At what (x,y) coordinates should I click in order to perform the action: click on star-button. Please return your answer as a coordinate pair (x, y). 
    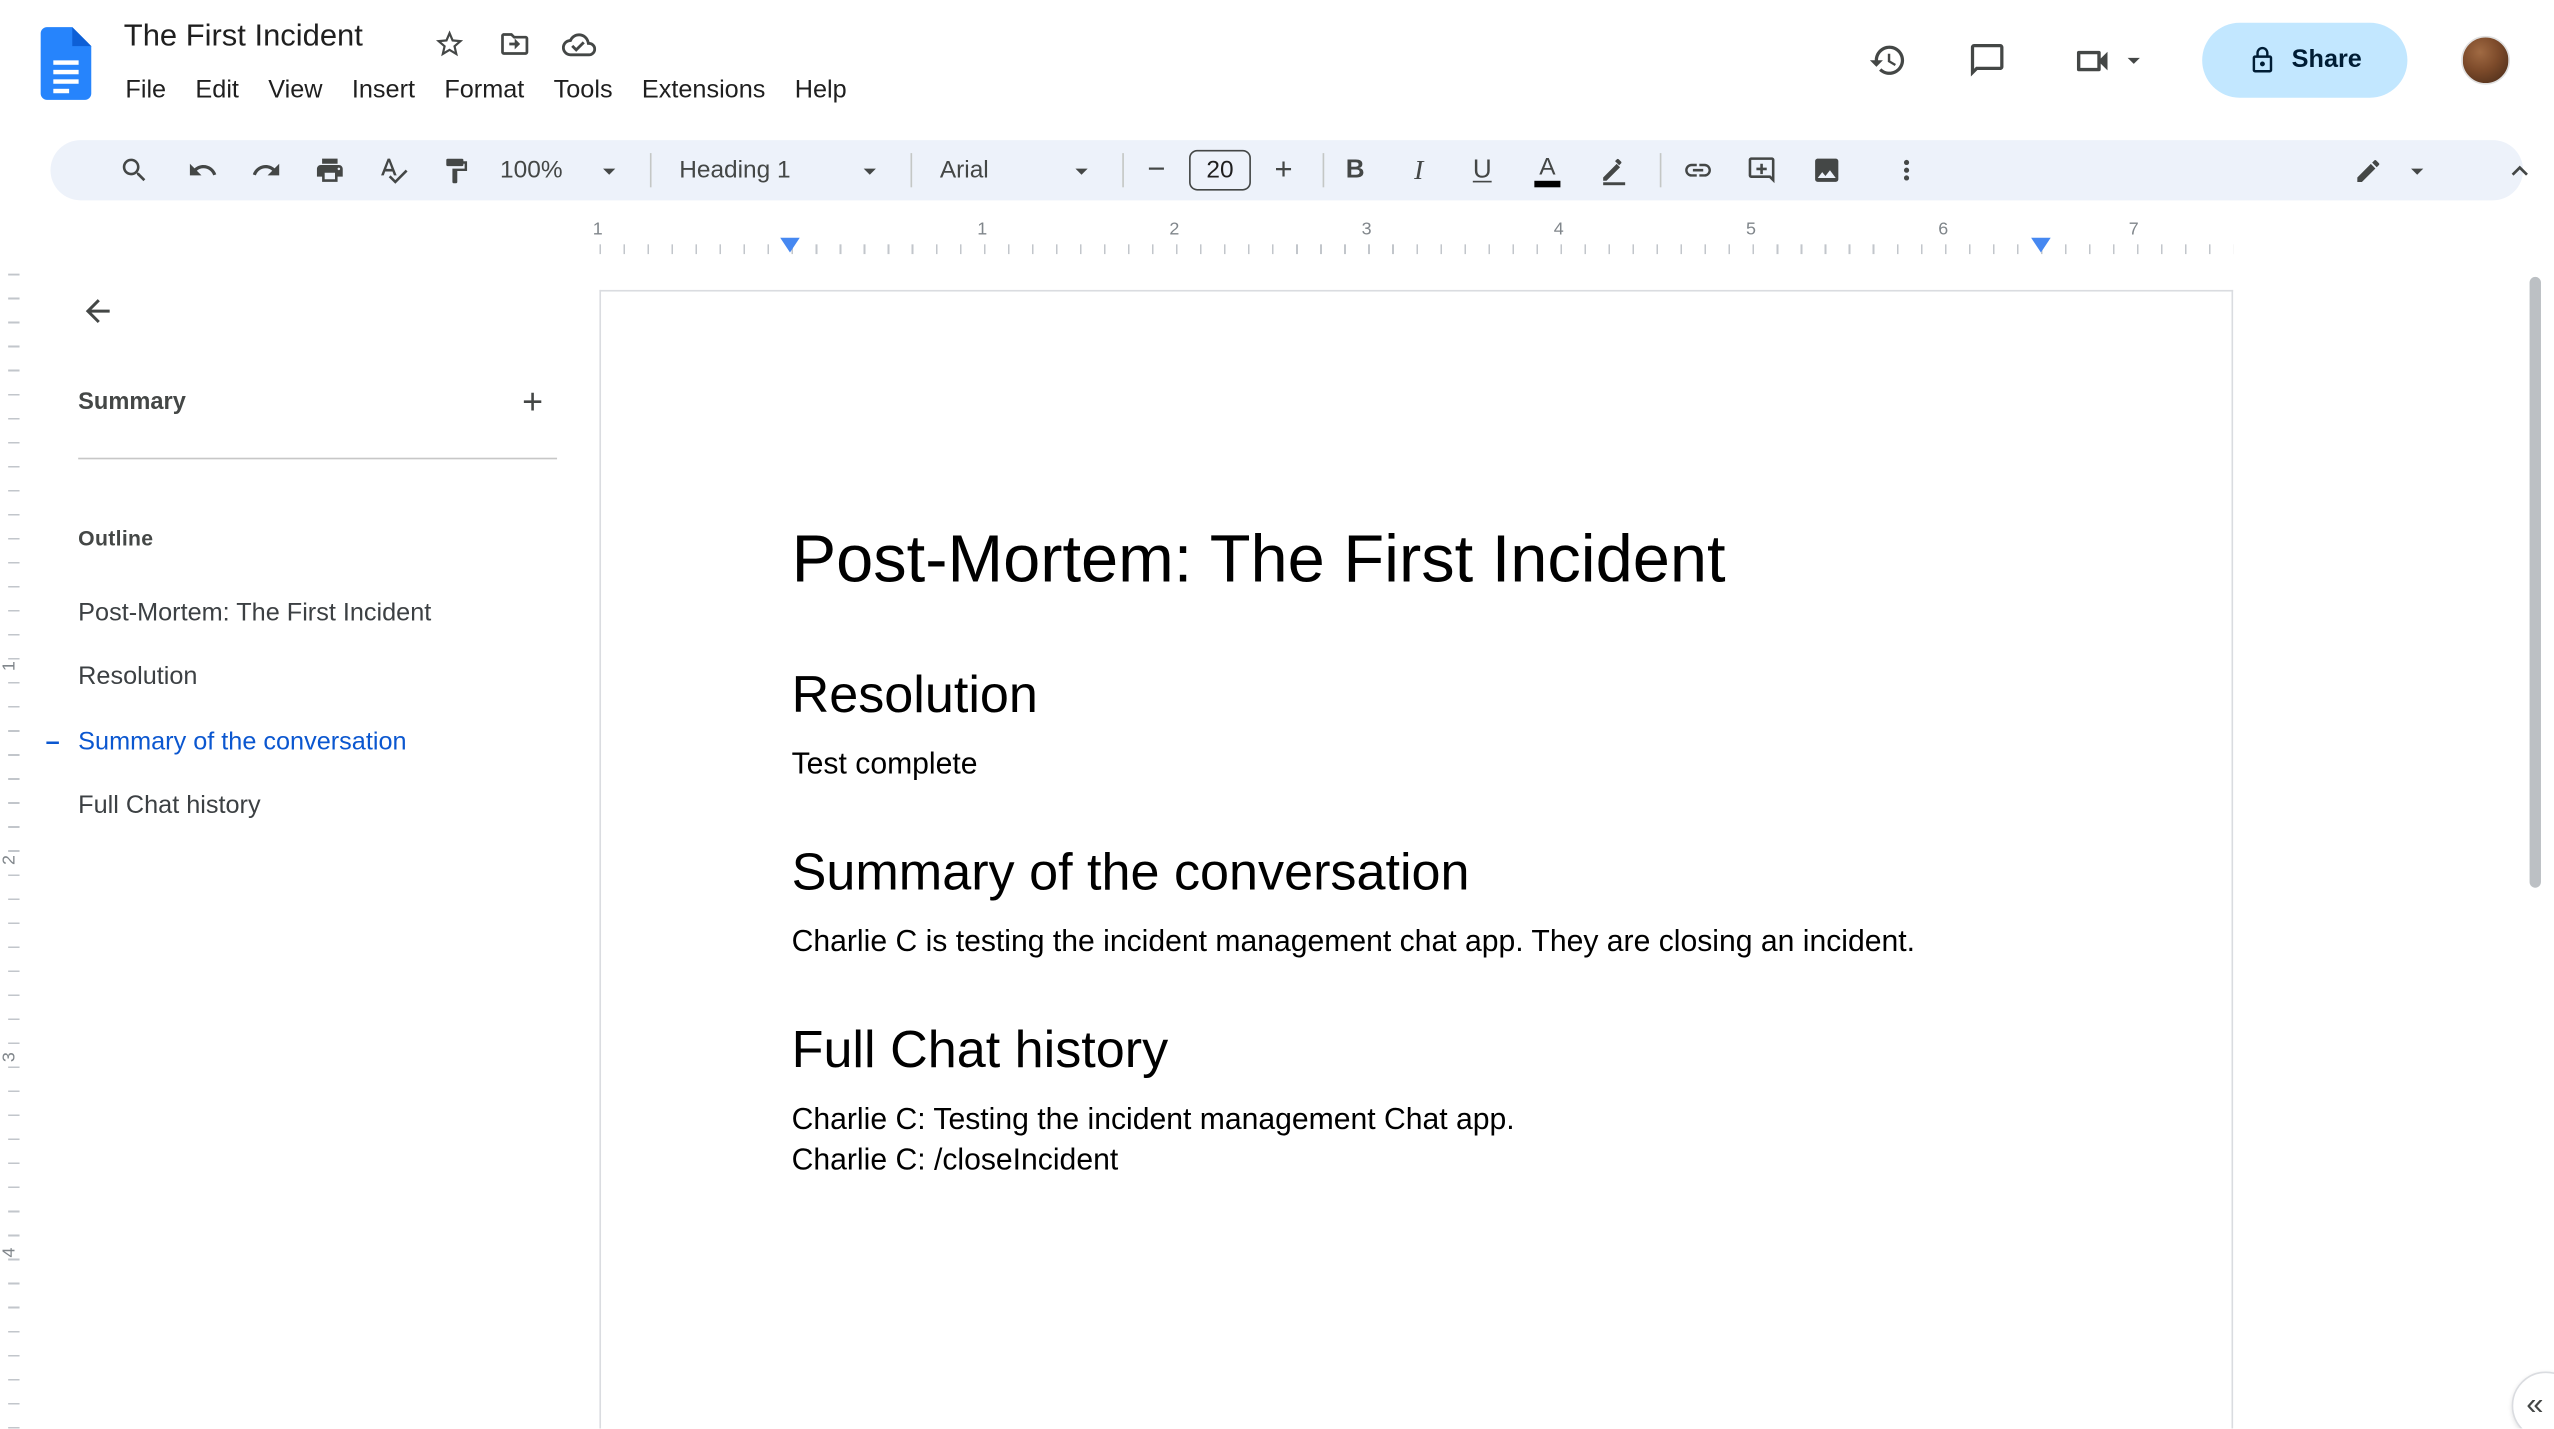
    Looking at the image, I should click on (450, 44).